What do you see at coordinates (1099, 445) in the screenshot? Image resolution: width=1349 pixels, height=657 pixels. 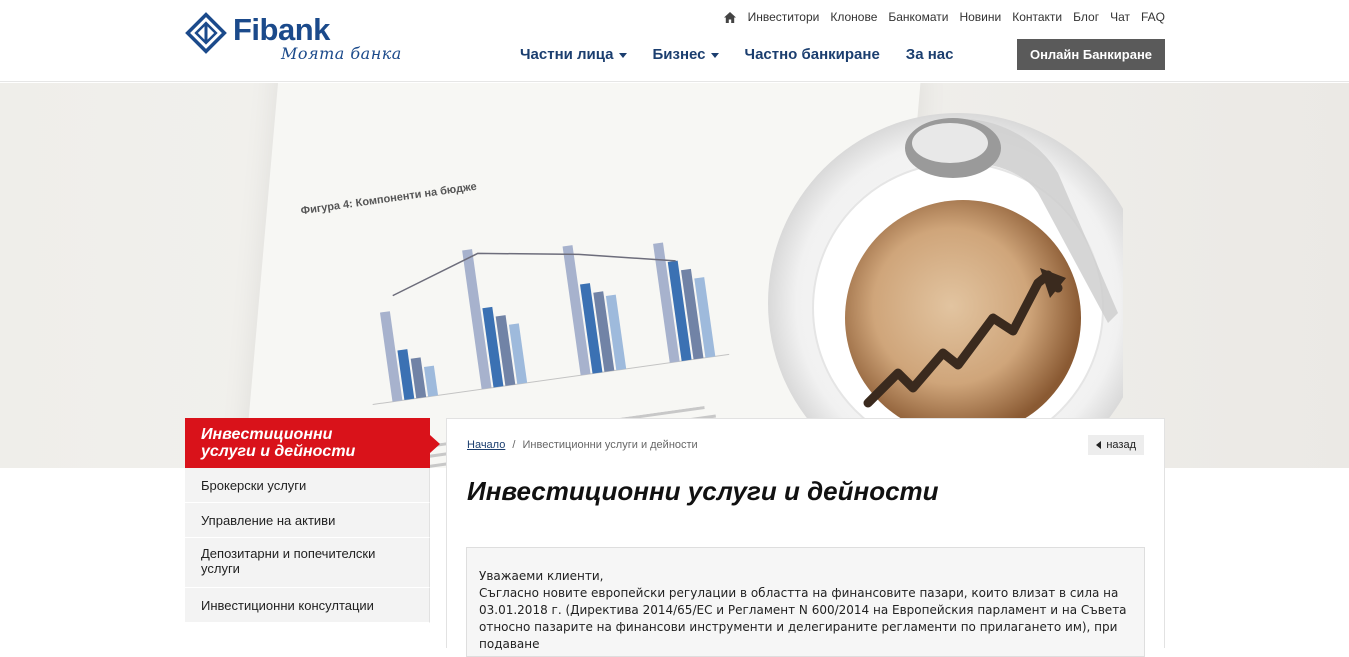 I see `back-arrow-icon` at bounding box center [1099, 445].